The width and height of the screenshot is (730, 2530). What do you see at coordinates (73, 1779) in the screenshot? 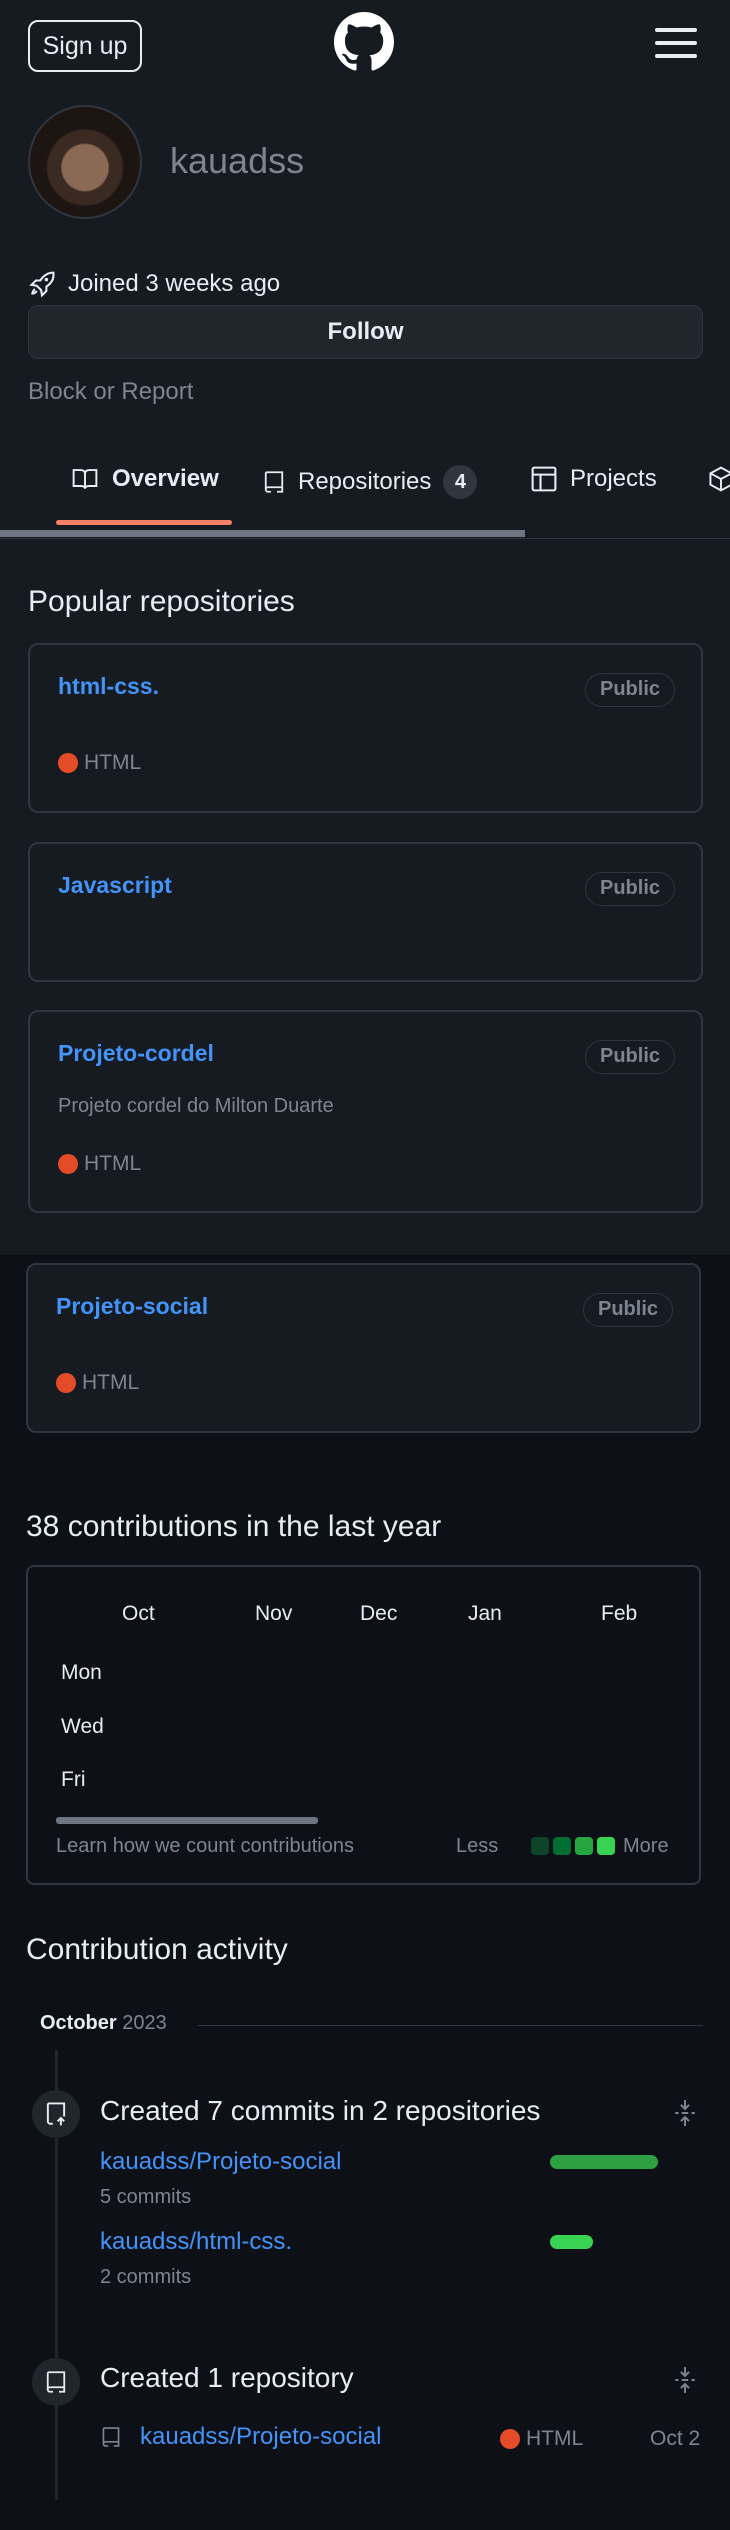
I see `day-label: Fri` at bounding box center [73, 1779].